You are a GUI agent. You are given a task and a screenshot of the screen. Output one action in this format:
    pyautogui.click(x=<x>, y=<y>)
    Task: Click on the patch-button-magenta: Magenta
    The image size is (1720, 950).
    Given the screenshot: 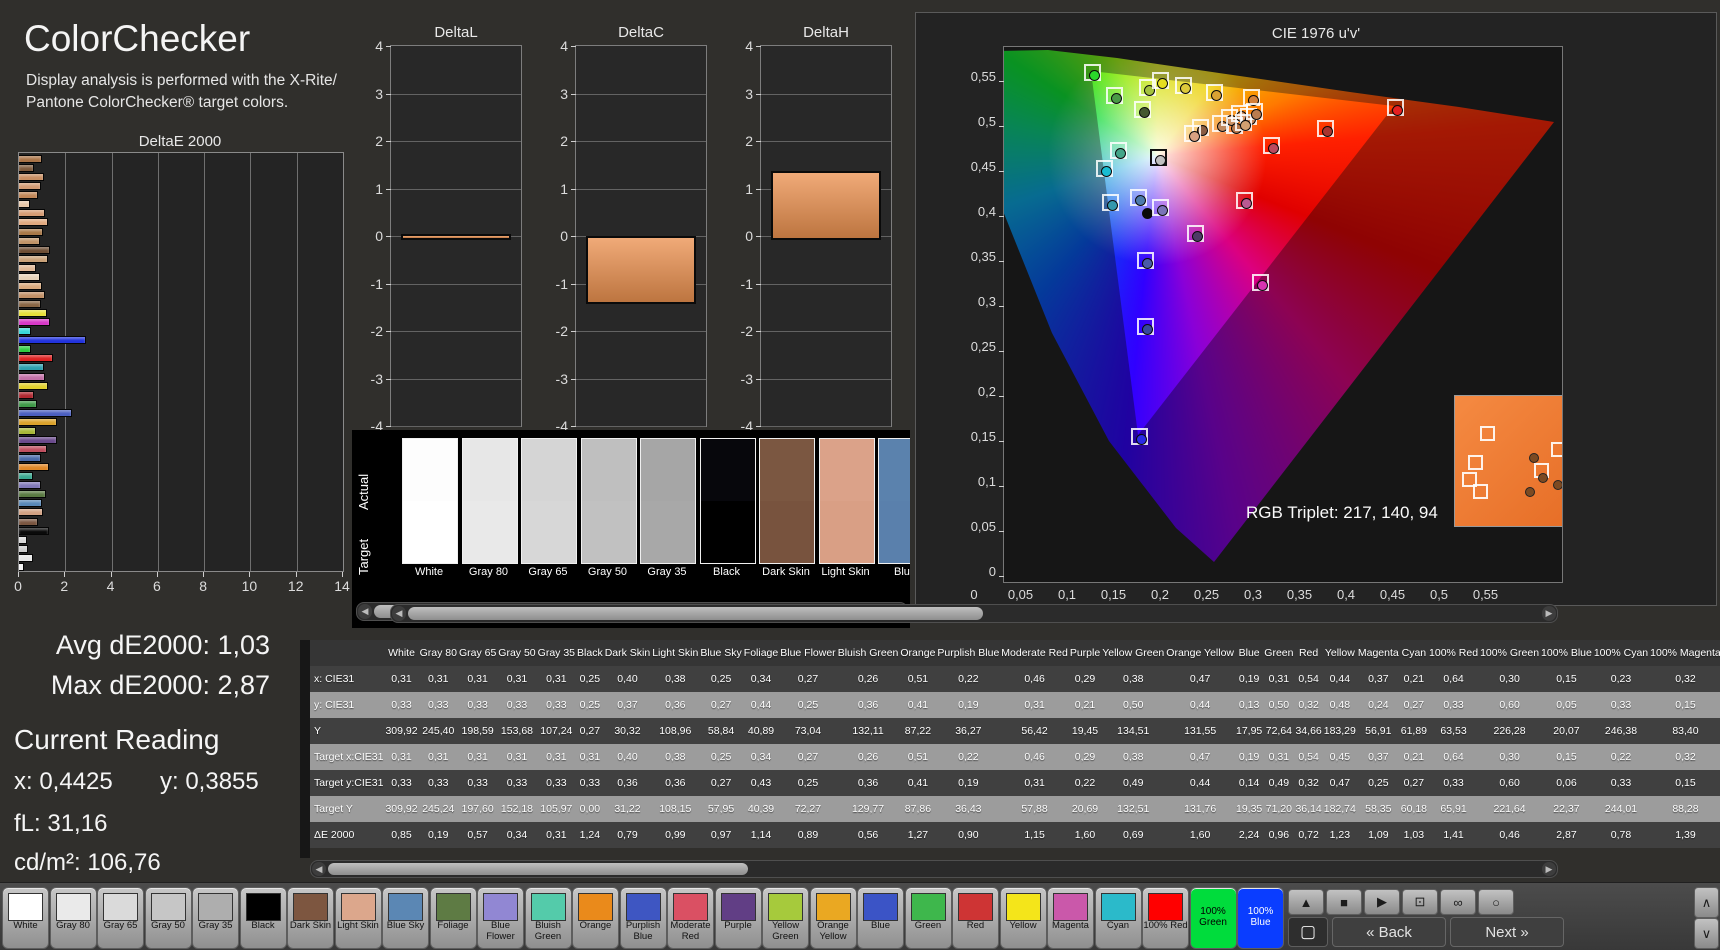 What is the action you would take?
    pyautogui.click(x=1070, y=918)
    